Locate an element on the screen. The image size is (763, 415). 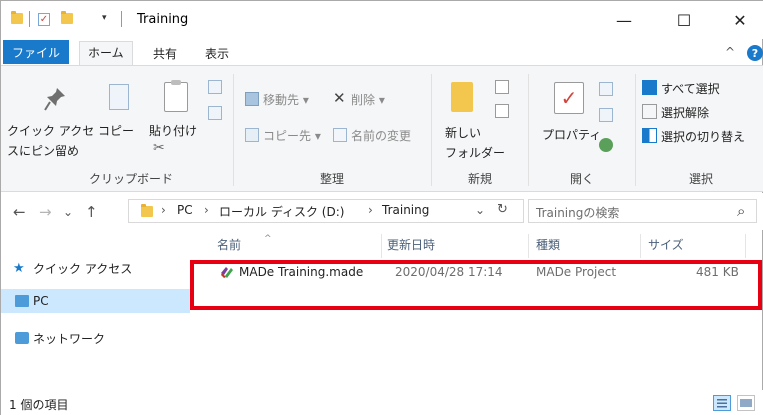
properties-button: プロパティ is located at coordinates (571, 134).